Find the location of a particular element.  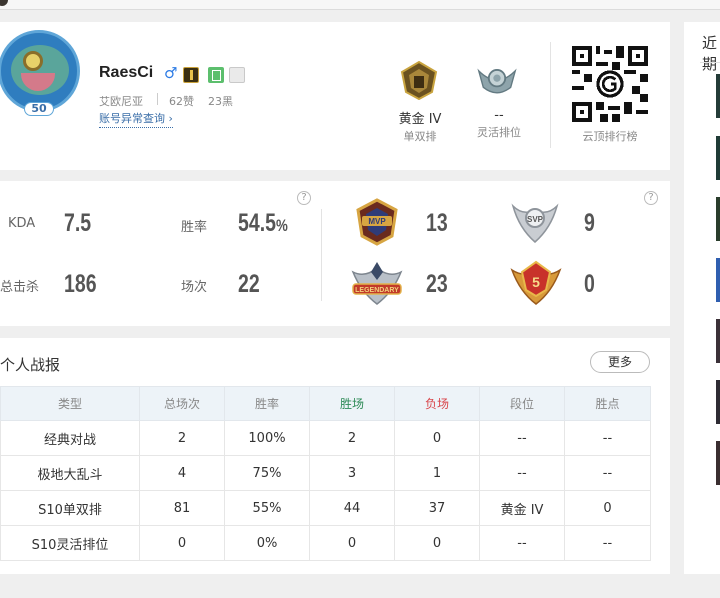

table-cell: 55% is located at coordinates (267, 508).